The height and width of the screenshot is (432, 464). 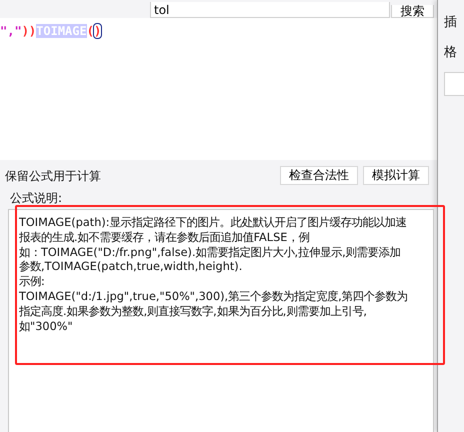 I want to click on keep-formula-label: 保留公式用于计算, so click(x=53, y=176).